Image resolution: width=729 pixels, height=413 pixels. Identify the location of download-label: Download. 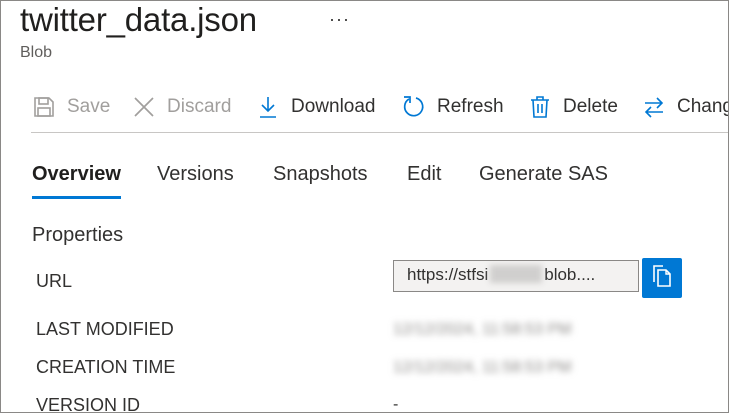
(333, 106).